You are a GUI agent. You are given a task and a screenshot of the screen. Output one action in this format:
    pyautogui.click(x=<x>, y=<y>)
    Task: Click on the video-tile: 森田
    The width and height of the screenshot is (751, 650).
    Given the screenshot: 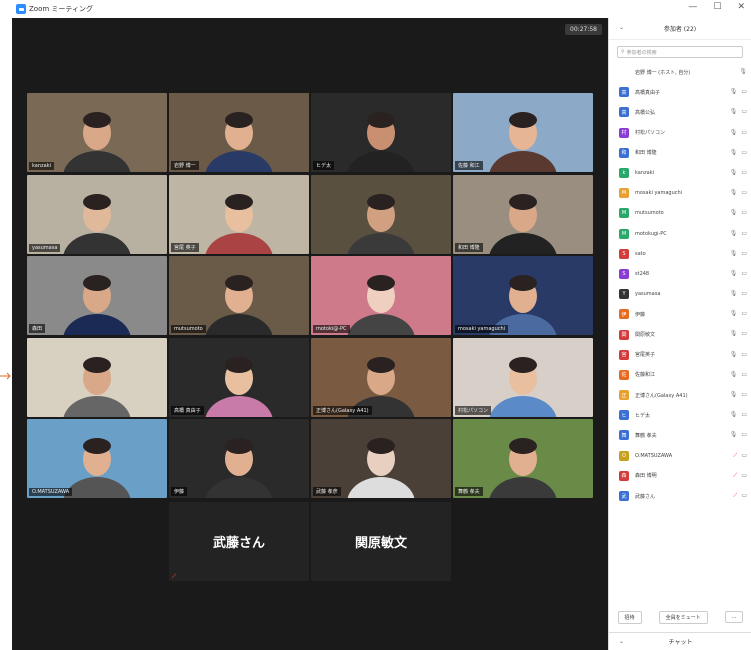 What is the action you would take?
    pyautogui.click(x=97, y=295)
    